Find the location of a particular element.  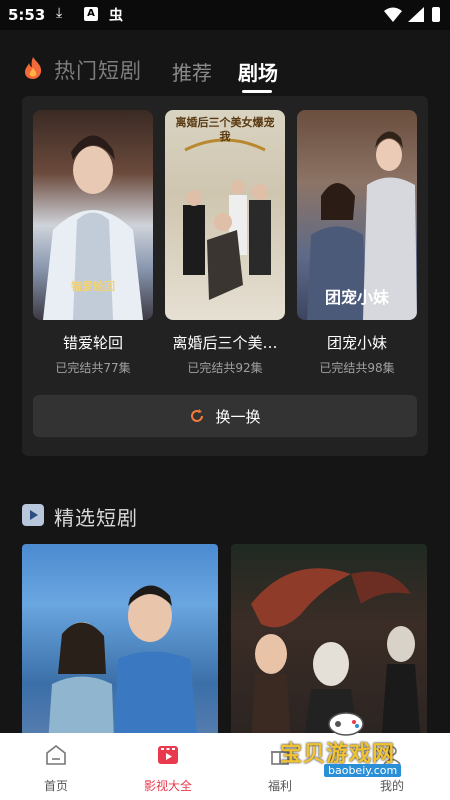

featured-section-header: 精选短剧 is located at coordinates (172, 517).